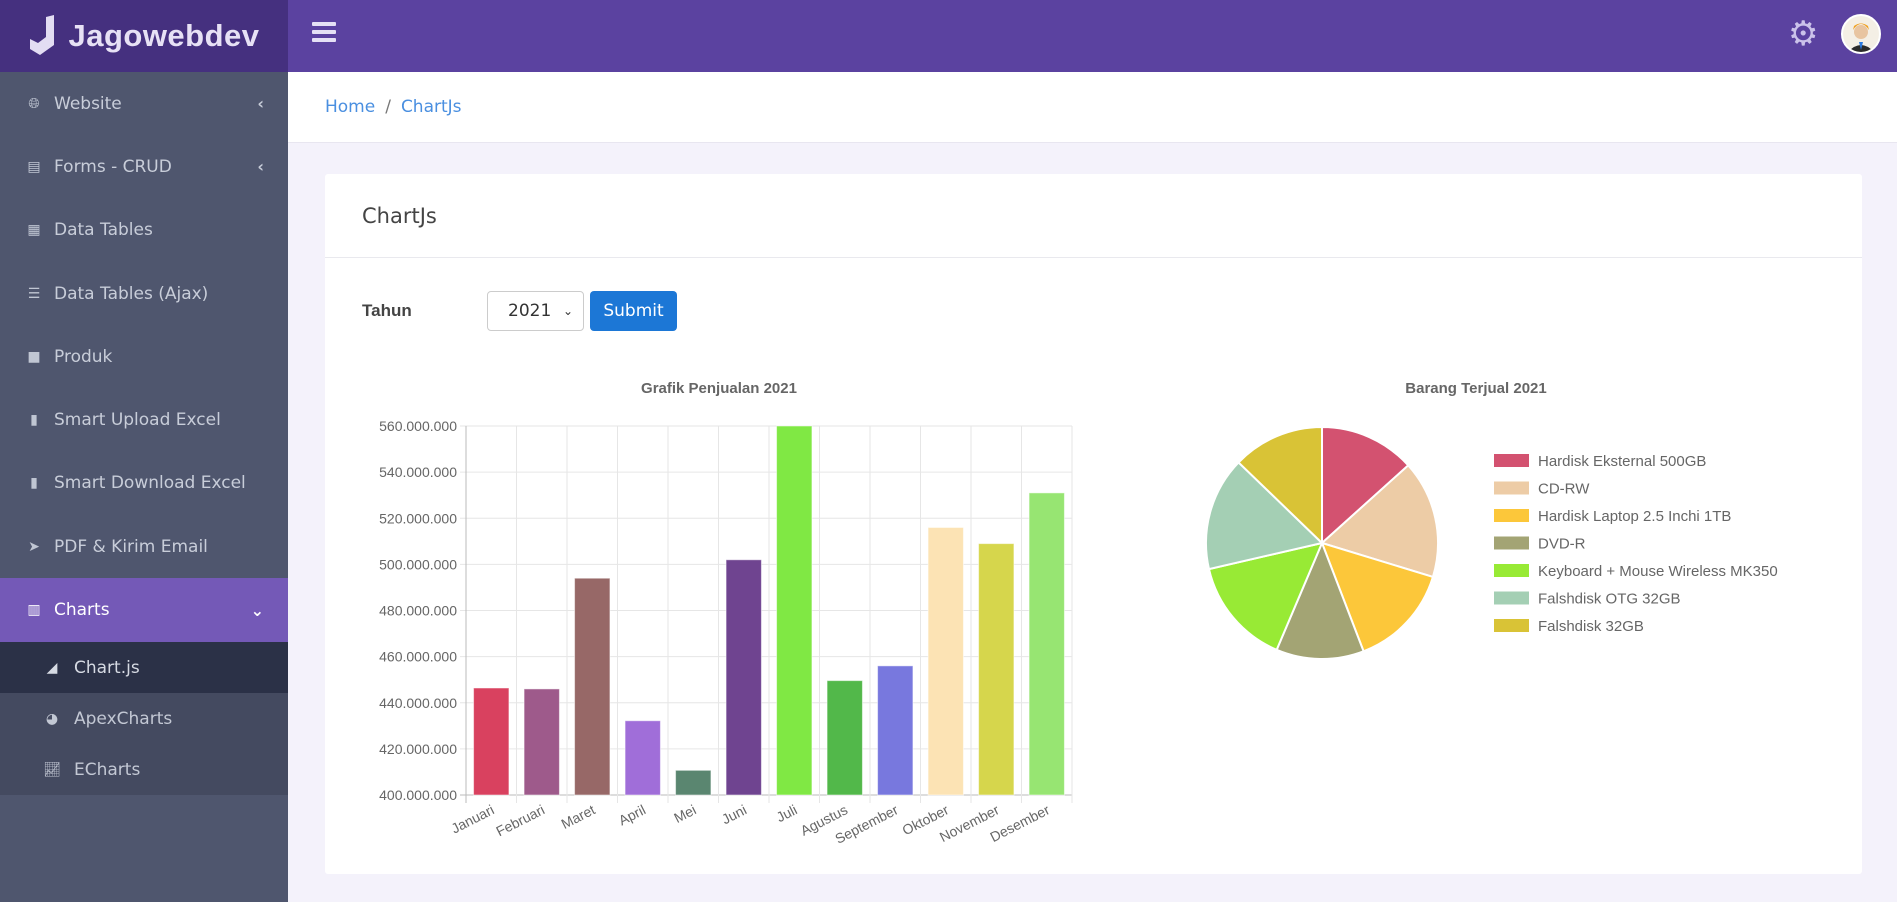  Describe the element at coordinates (632, 814) in the screenshot. I see `x-tick-label: April` at that location.